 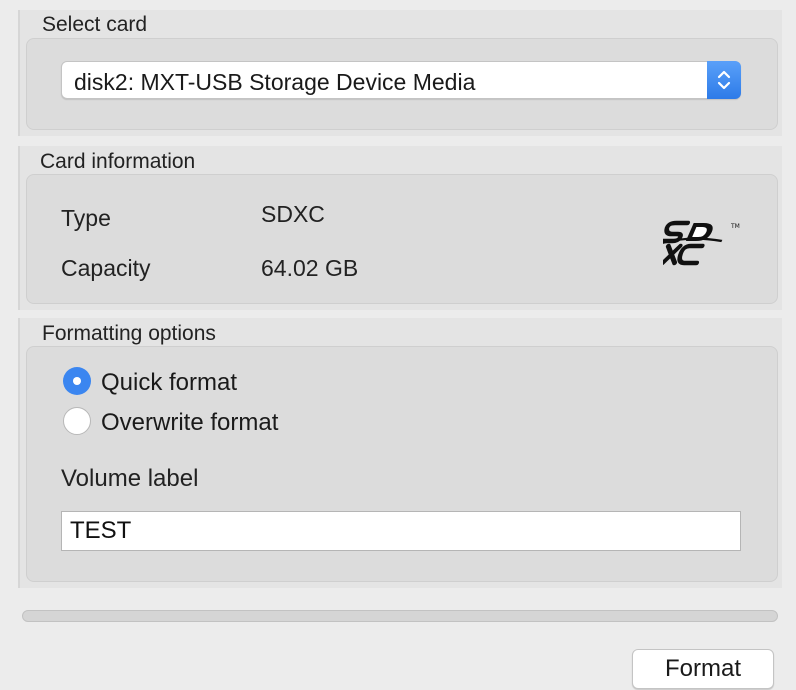 I want to click on type-value: SDXC, so click(x=293, y=214).